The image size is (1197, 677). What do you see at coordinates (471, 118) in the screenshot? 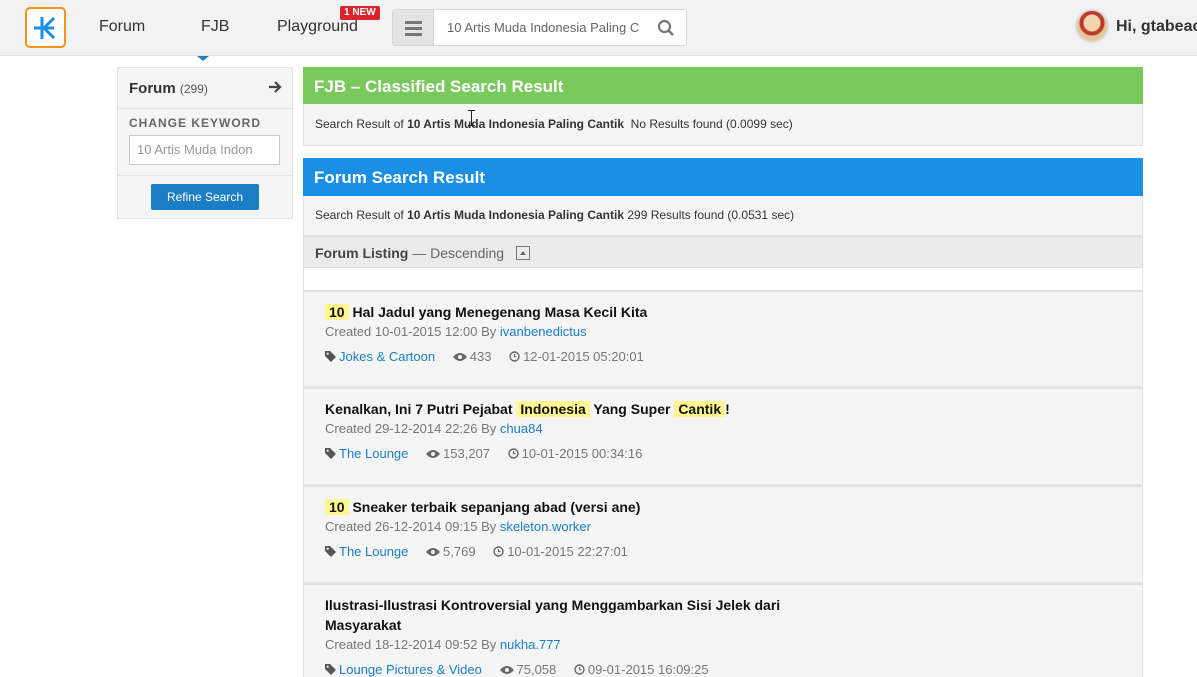
I see `text-cursor-icon` at bounding box center [471, 118].